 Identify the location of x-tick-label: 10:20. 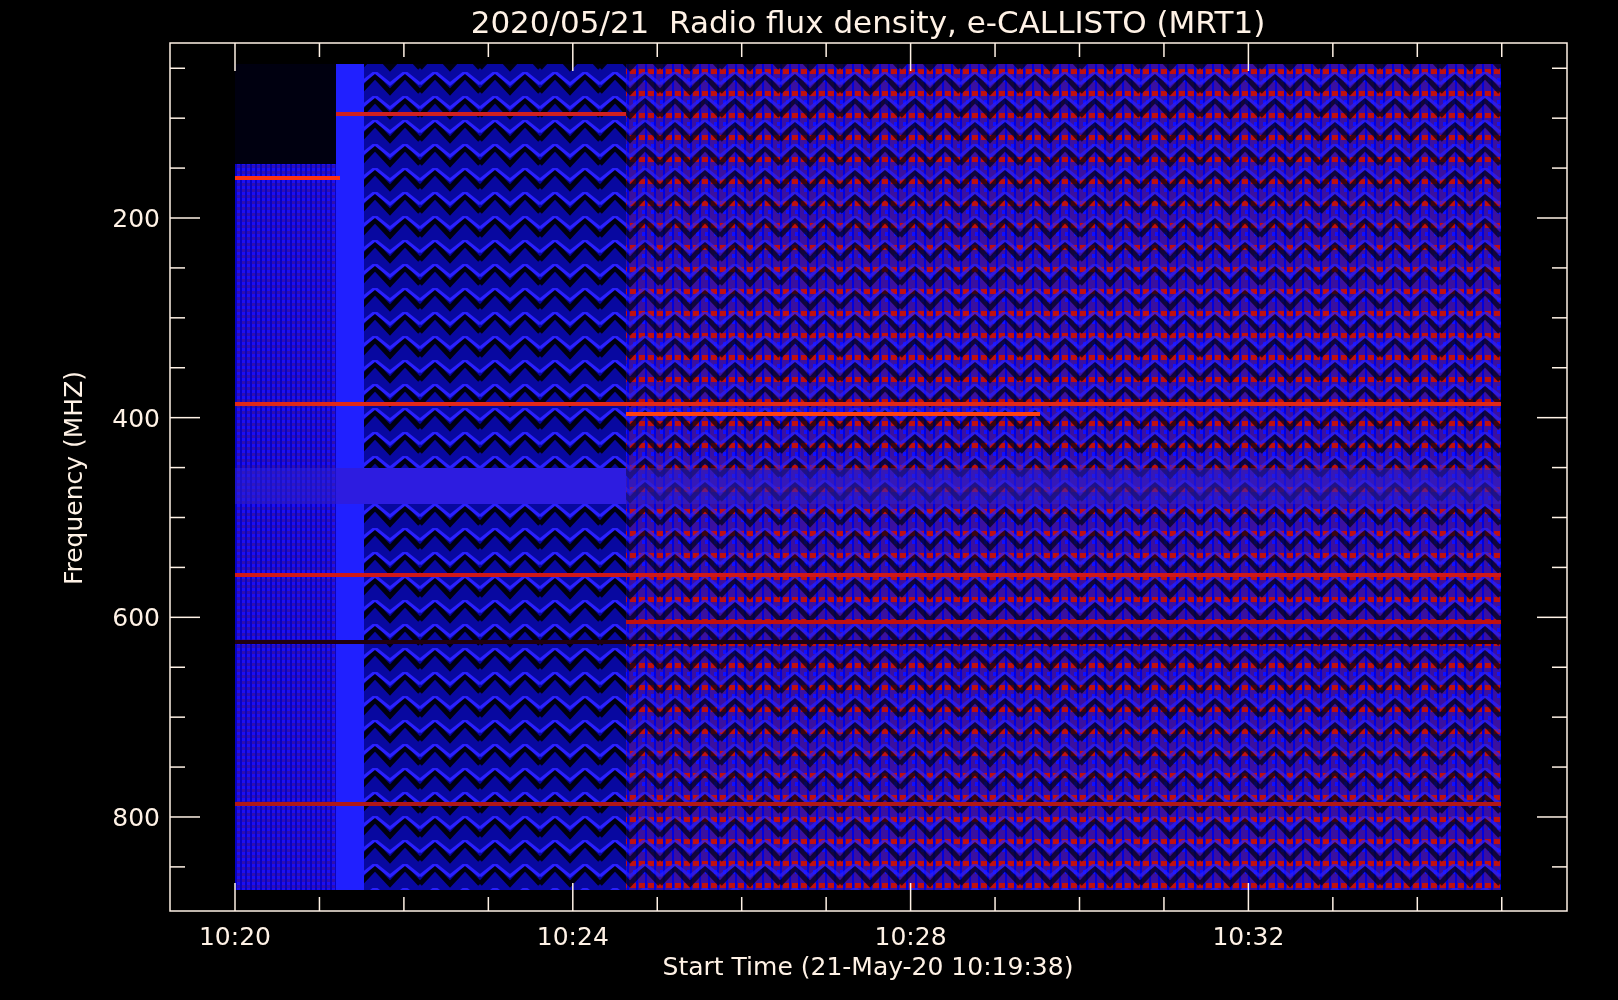
(235, 936).